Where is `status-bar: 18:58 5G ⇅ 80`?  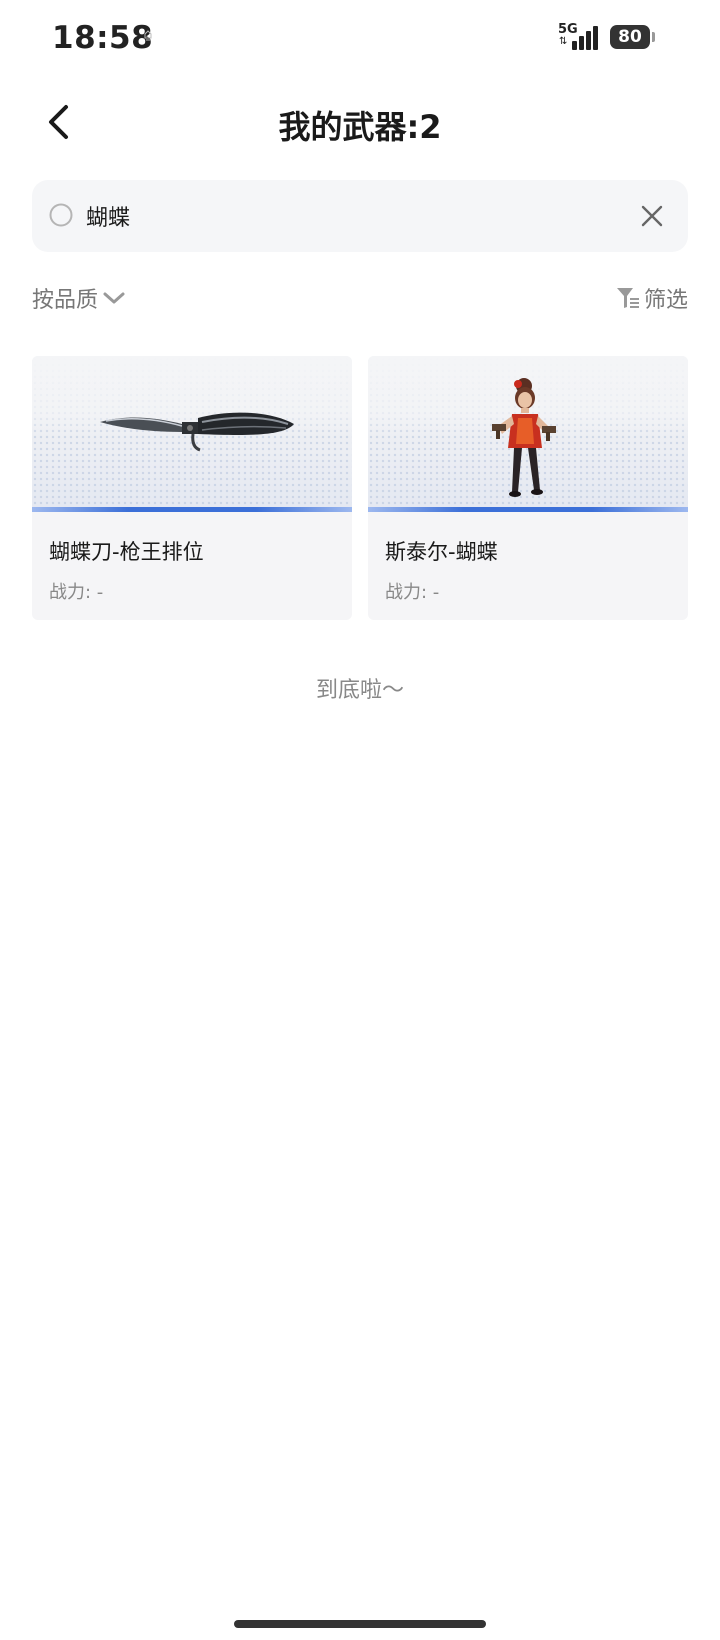
status-bar: 18:58 5G ⇅ 80 is located at coordinates (360, 40).